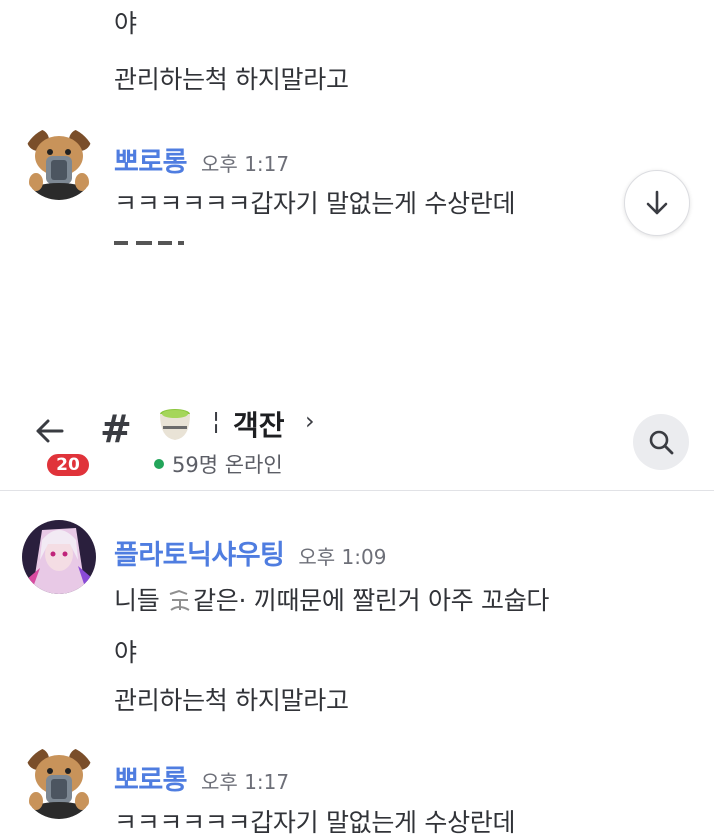 The height and width of the screenshot is (840, 714). I want to click on text-segment: 끼때문에 짤린거 아주 꼬숩다, so click(398, 600).